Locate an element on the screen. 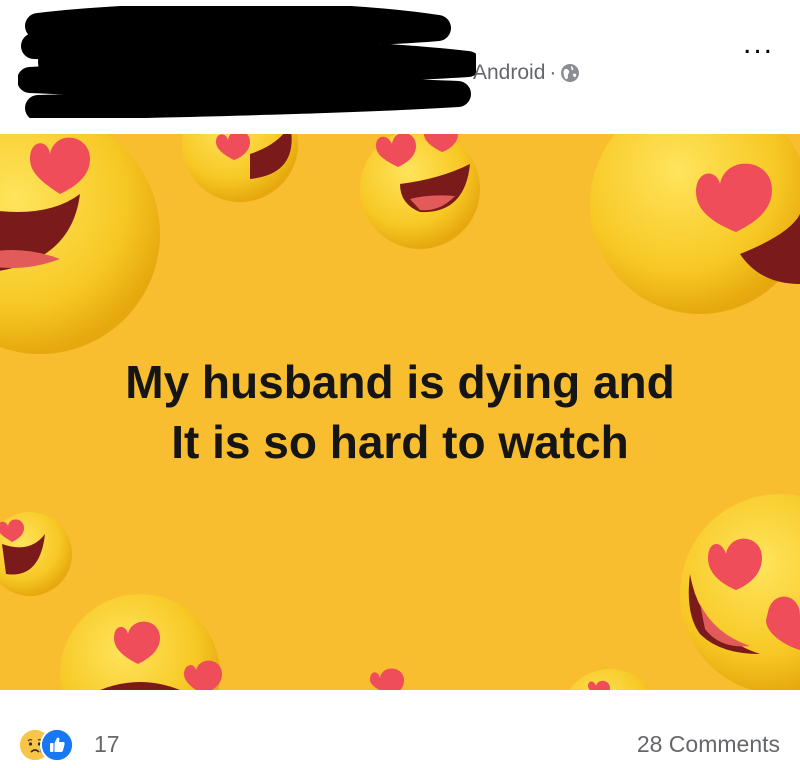  post-text-line-2: It is so hard to watch is located at coordinates (400, 442).